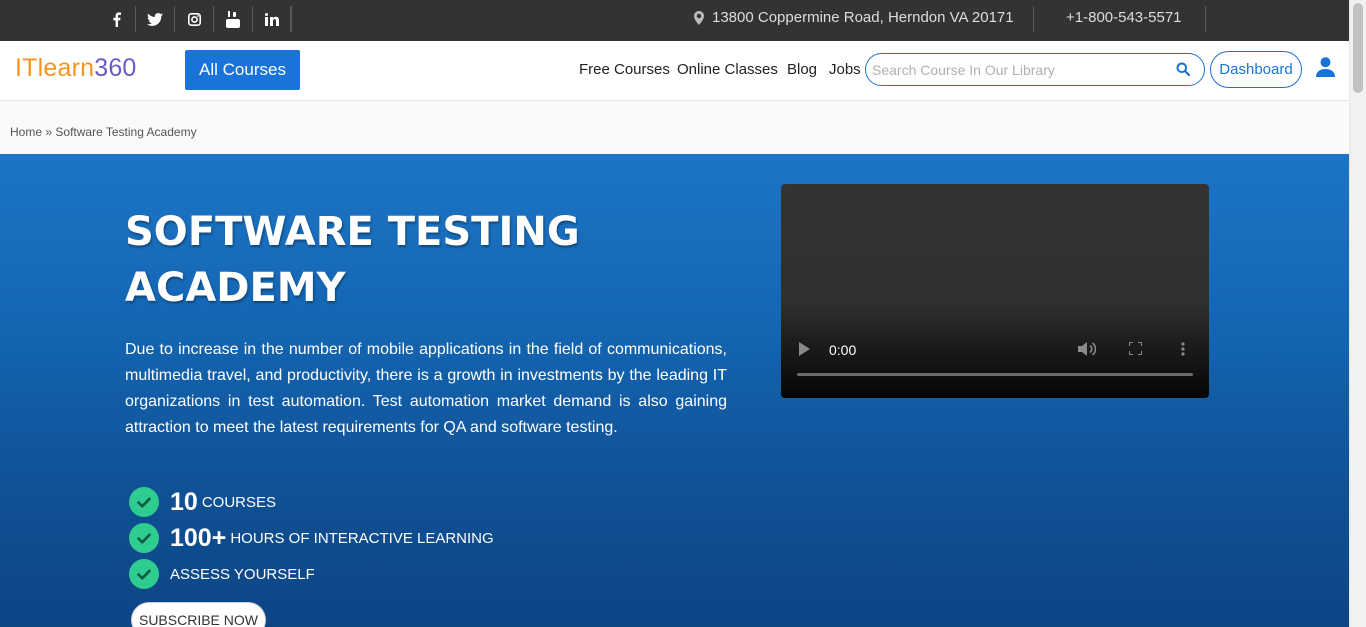  I want to click on map-marker-icon, so click(699, 17).